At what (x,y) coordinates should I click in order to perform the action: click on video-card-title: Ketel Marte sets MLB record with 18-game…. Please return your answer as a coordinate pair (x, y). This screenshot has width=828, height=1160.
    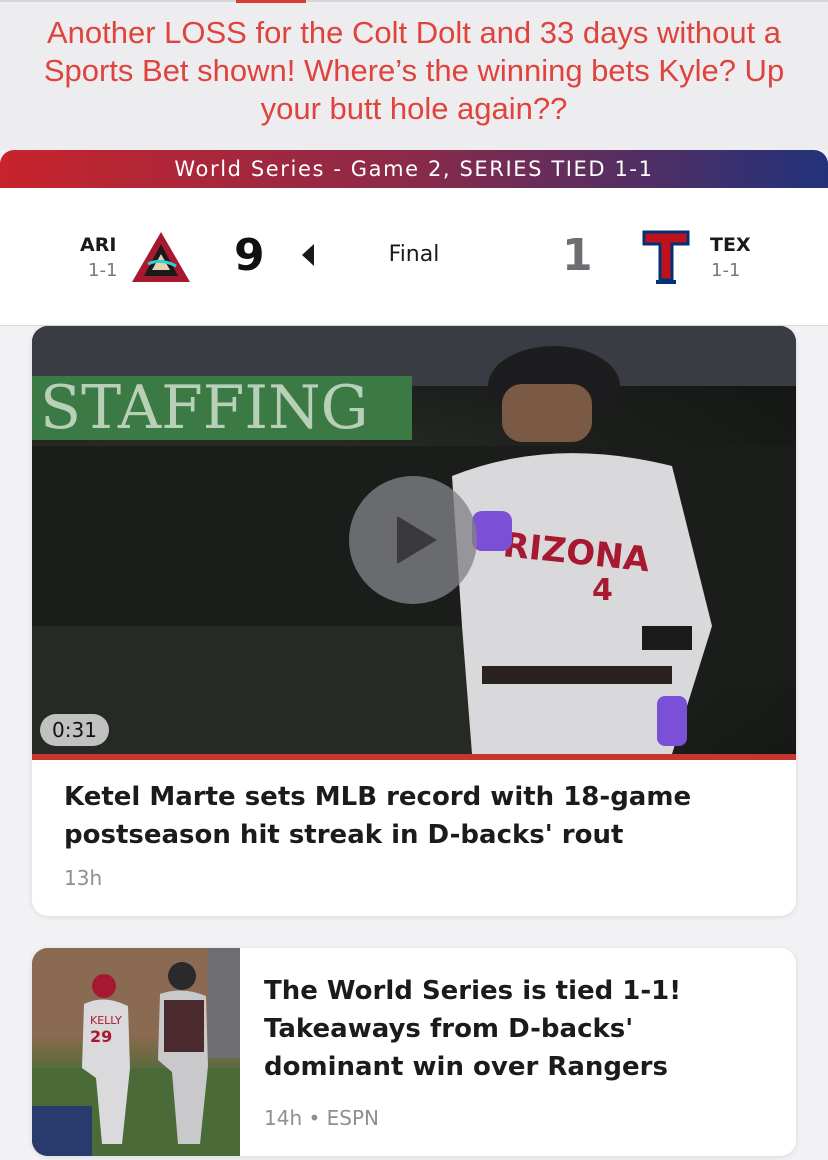
    Looking at the image, I should click on (414, 816).